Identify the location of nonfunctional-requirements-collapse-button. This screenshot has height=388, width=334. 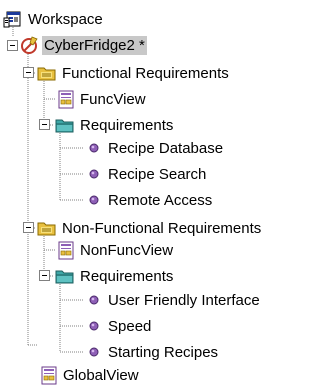
(28, 227).